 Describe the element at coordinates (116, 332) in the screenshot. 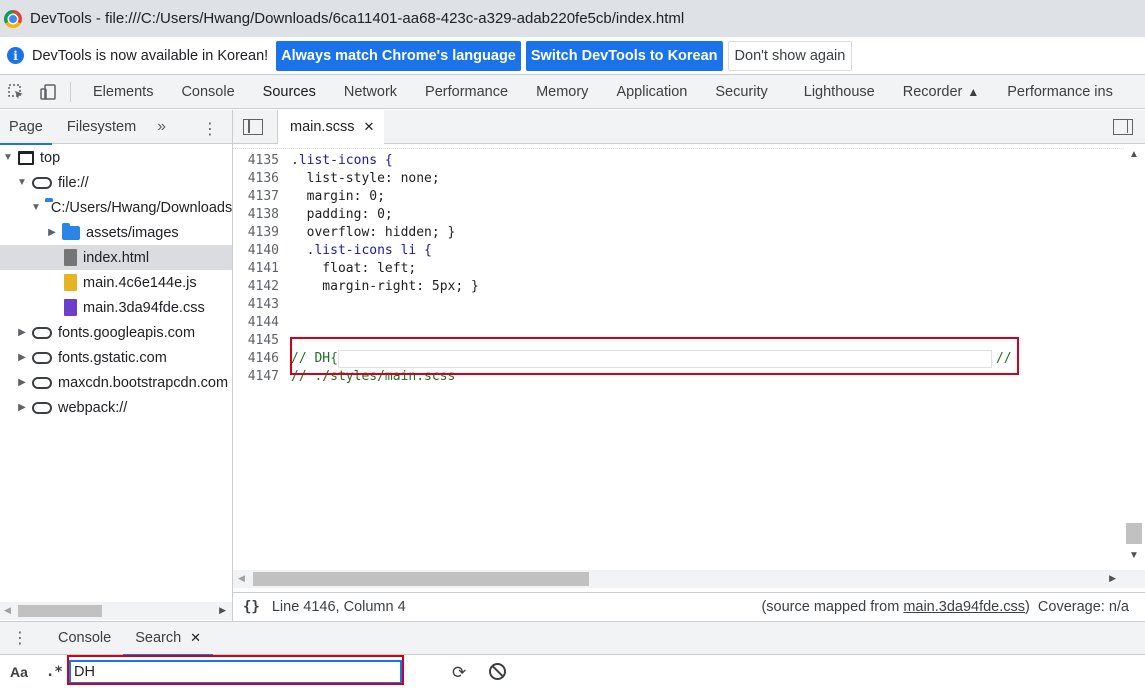

I see `tree-item-fonts-googleapis: ▶ fonts.googleapis.com` at that location.